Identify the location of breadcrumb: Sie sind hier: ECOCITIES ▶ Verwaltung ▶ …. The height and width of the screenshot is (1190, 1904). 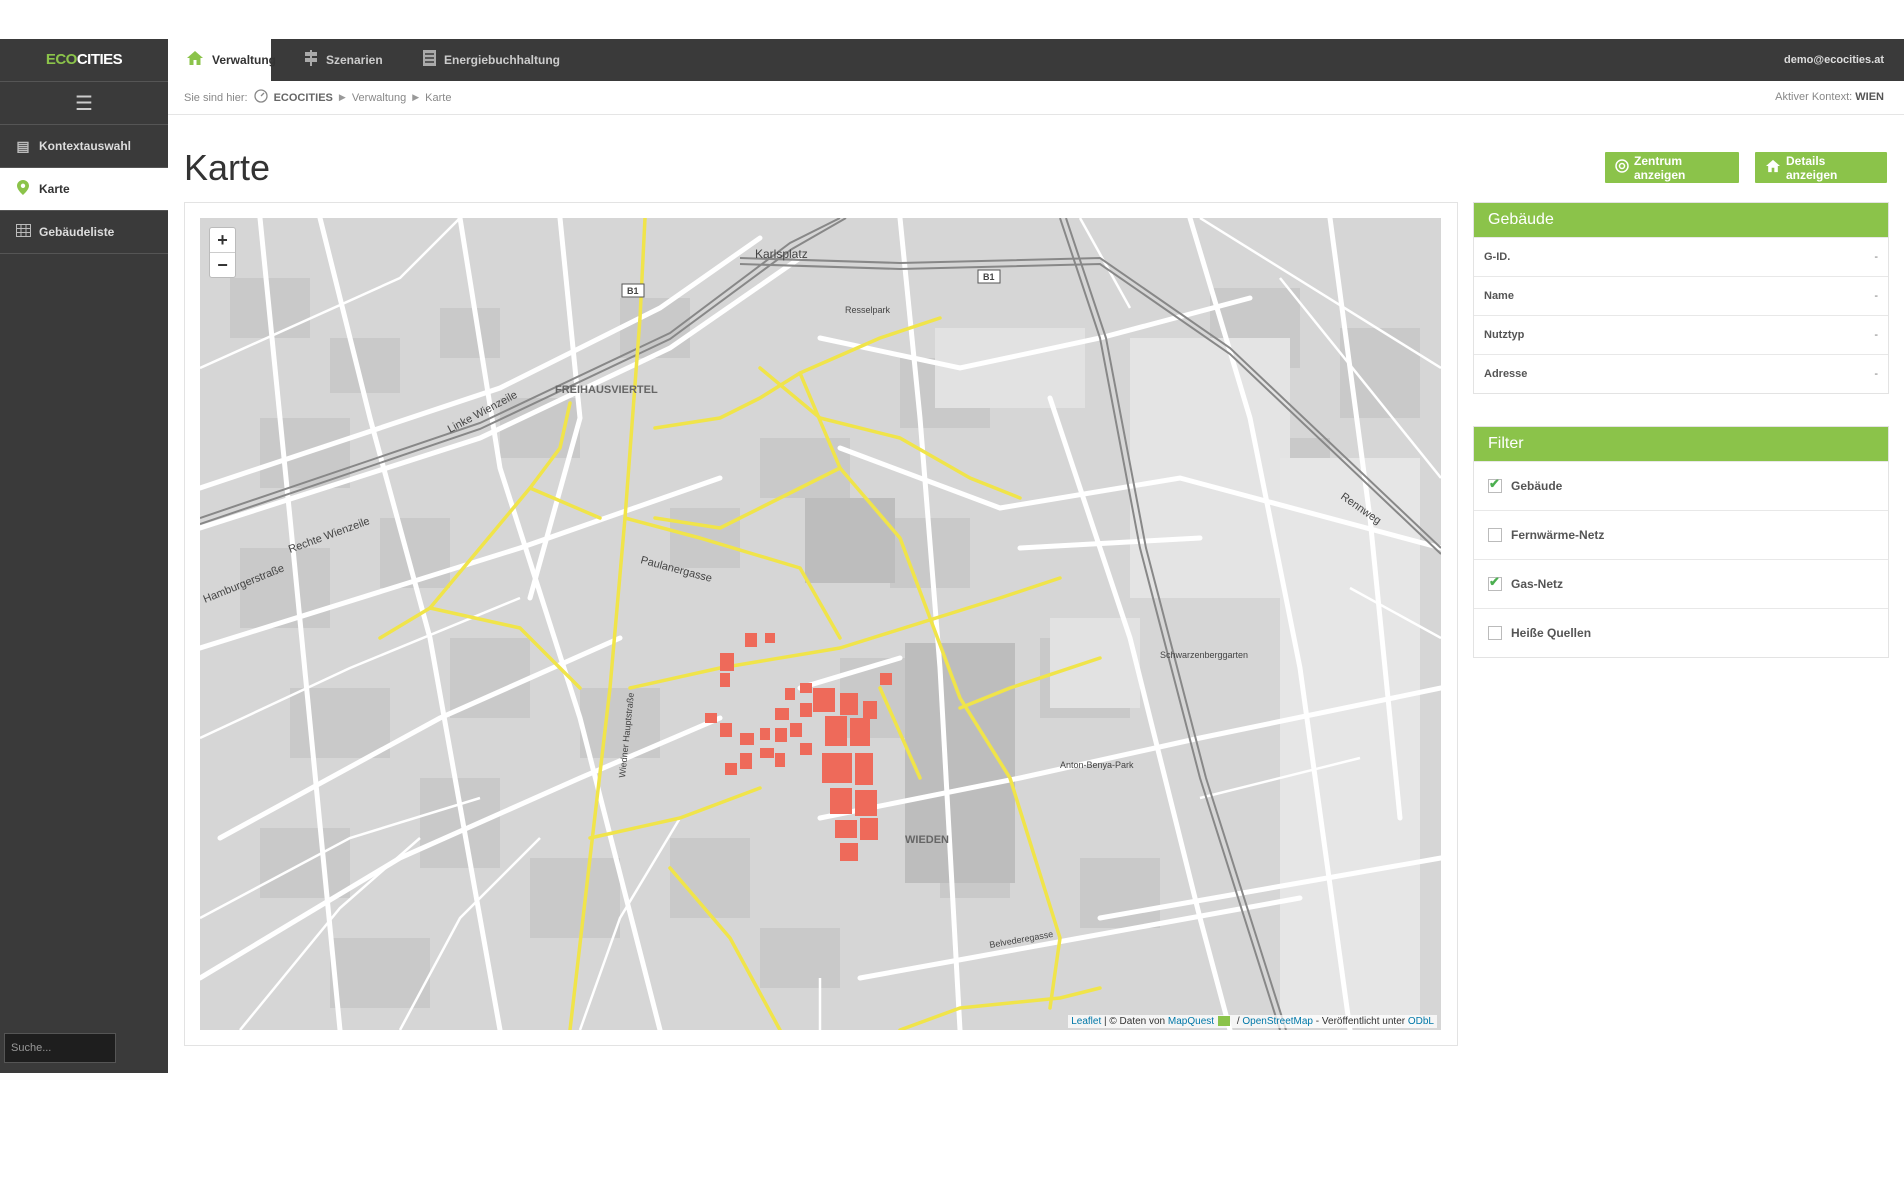
(317, 97).